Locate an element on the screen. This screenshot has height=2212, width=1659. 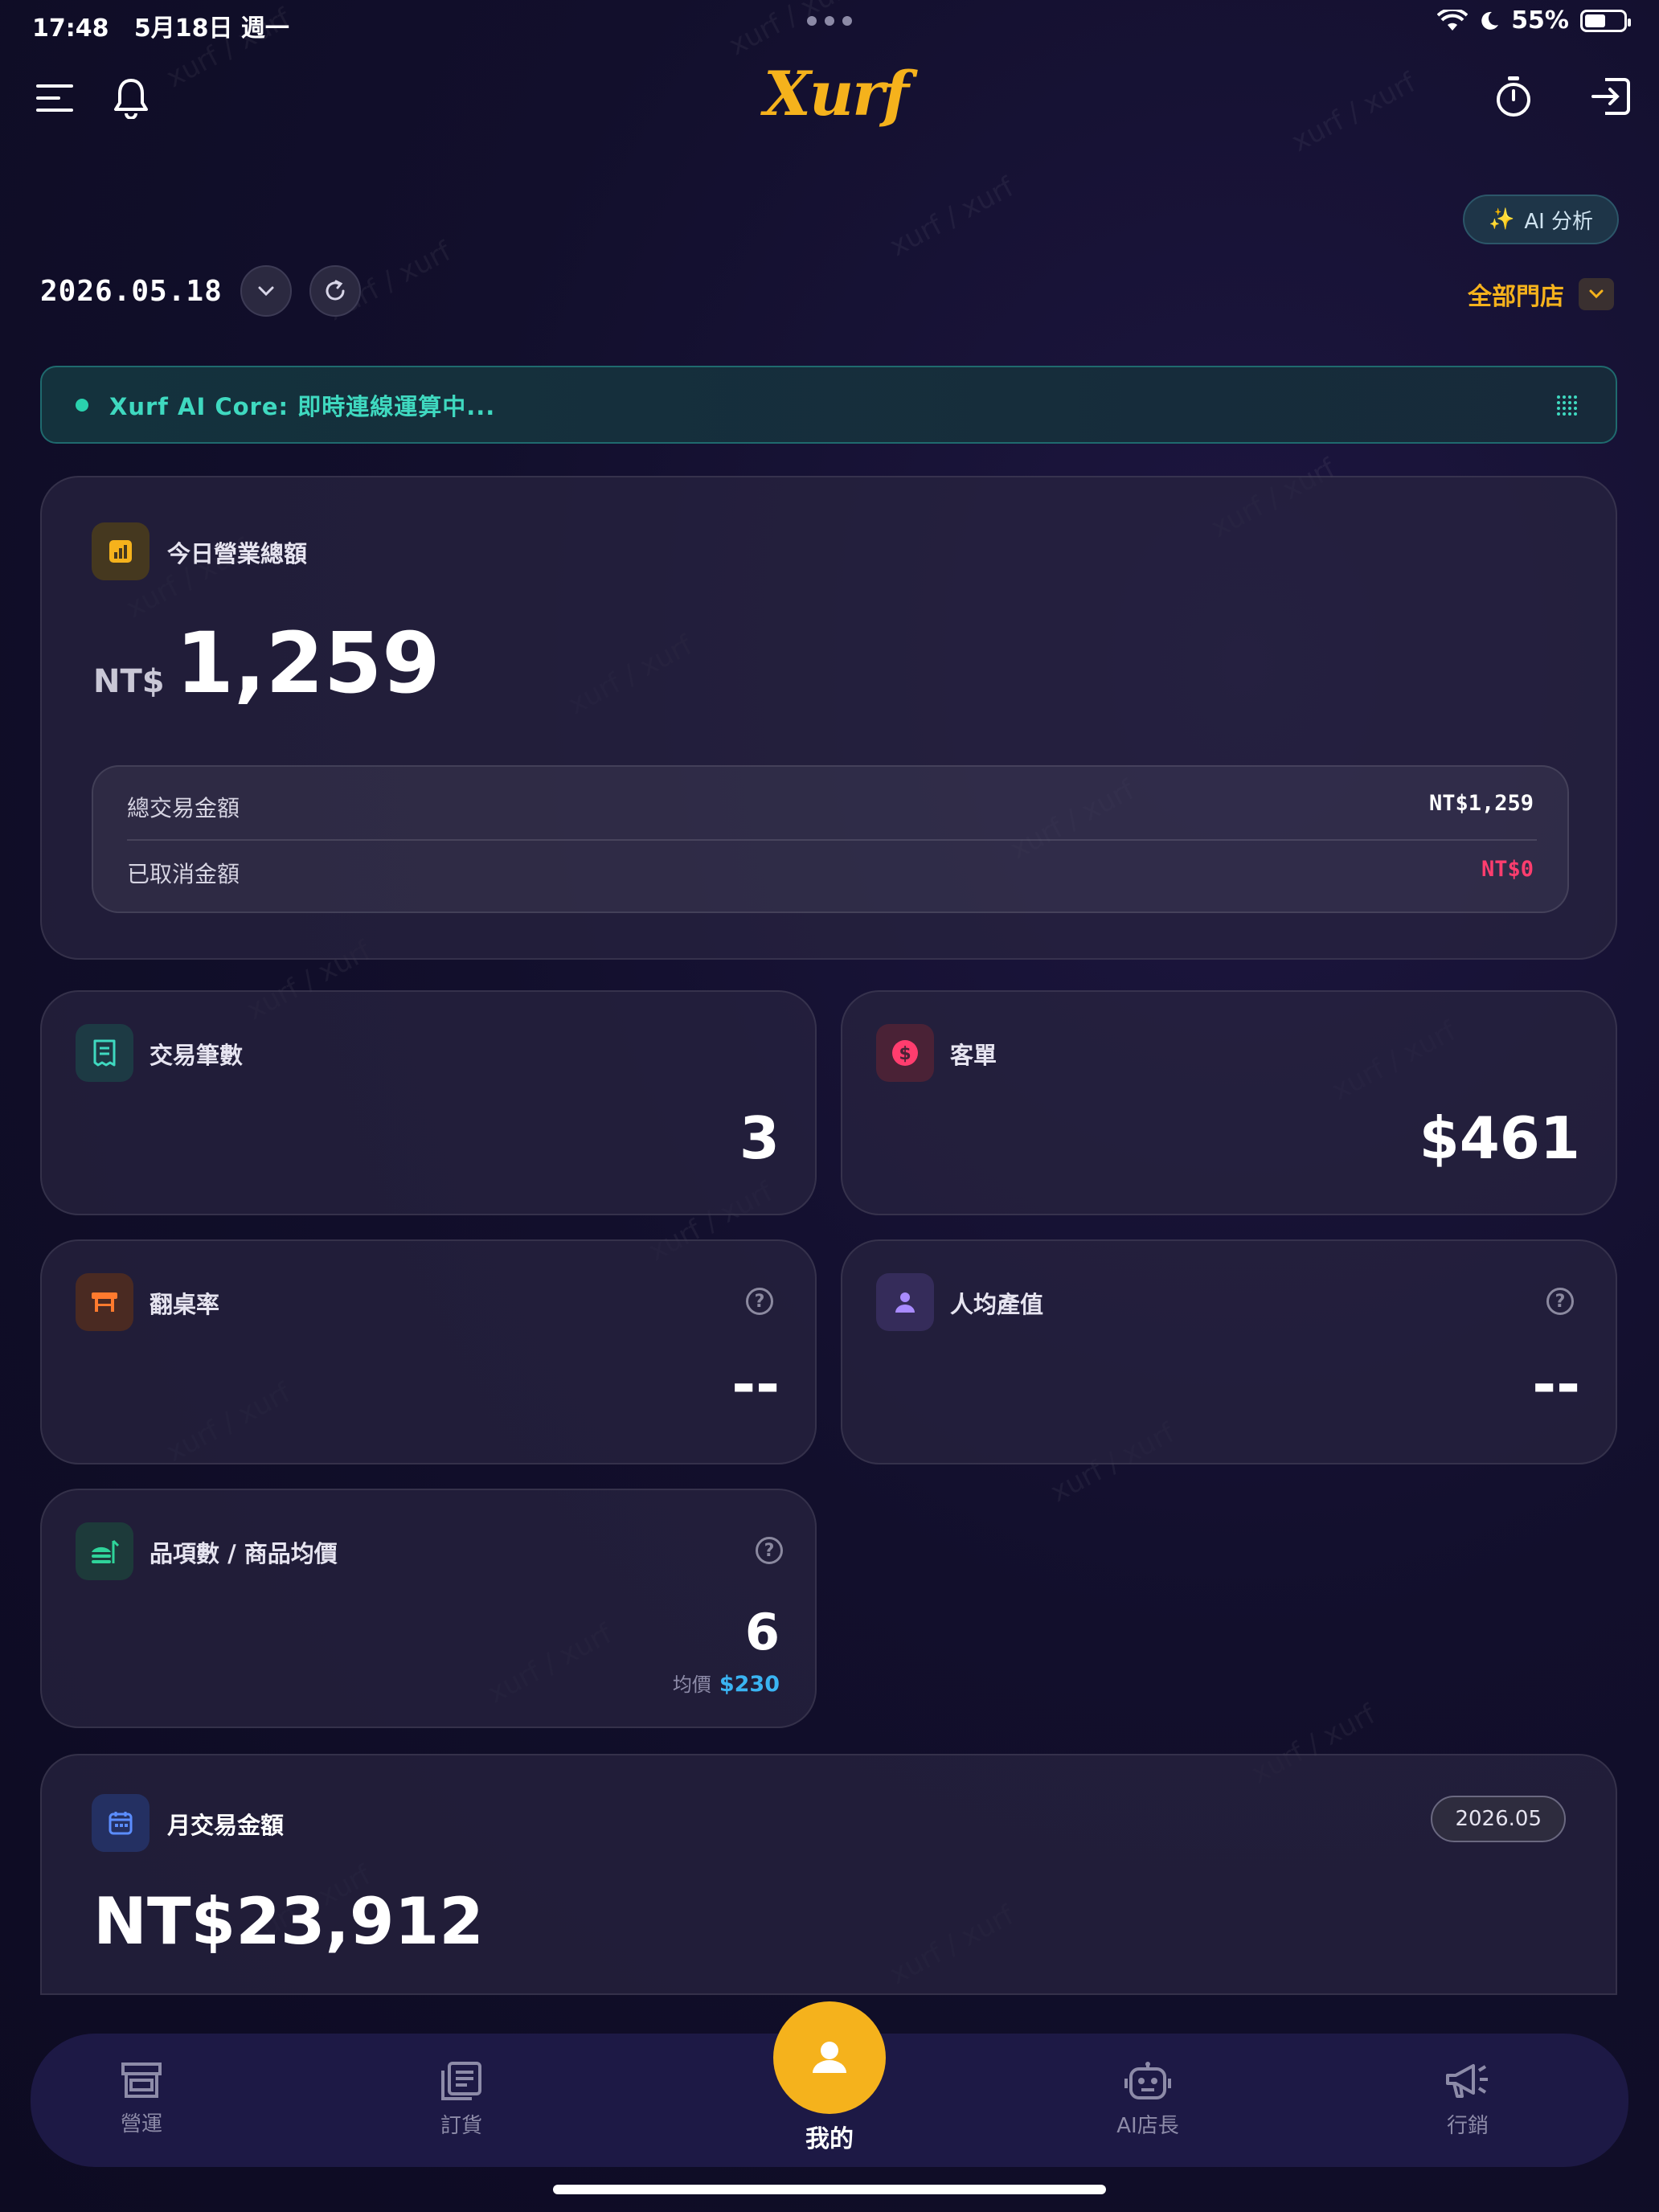
status-right: 55% is located at coordinates (1534, 20).